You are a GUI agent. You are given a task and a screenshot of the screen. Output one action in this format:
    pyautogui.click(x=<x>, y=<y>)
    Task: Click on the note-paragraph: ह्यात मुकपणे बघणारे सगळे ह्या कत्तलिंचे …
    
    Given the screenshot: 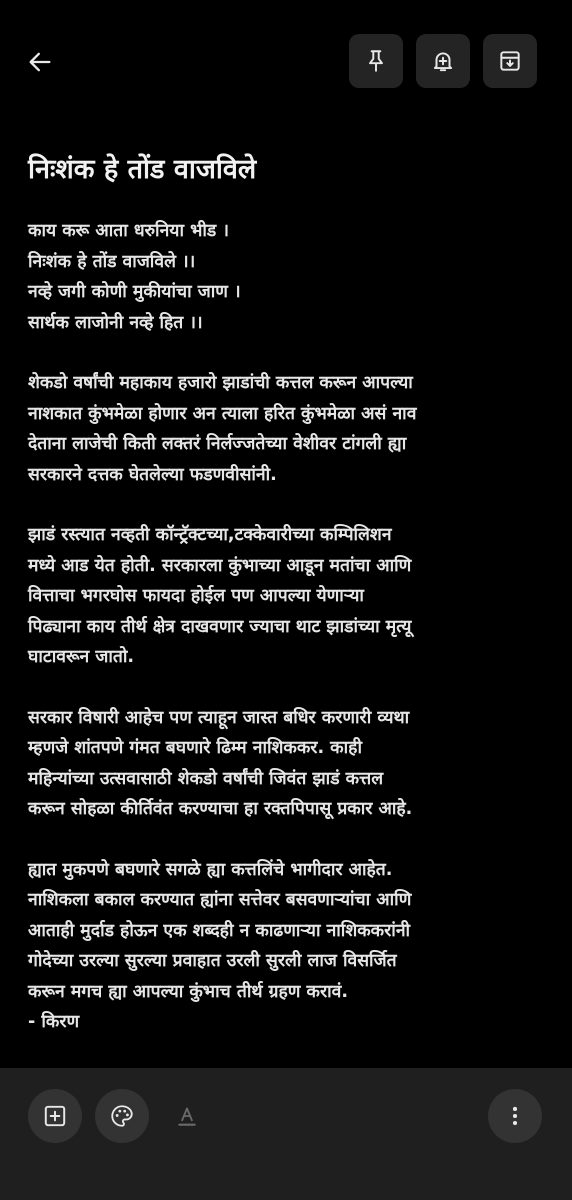 What is the action you would take?
    pyautogui.click(x=288, y=946)
    